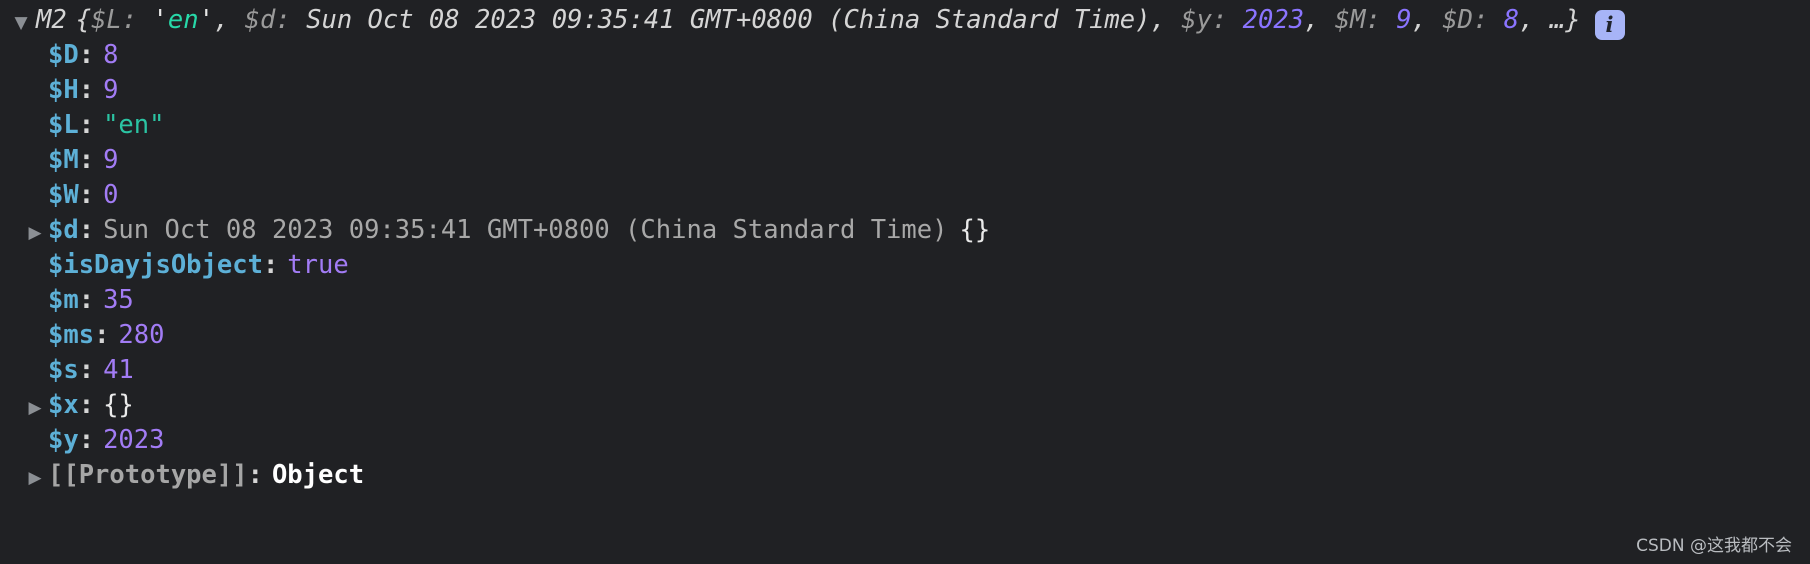 This screenshot has height=564, width=1810. I want to click on property-row: $m:35, so click(905, 300).